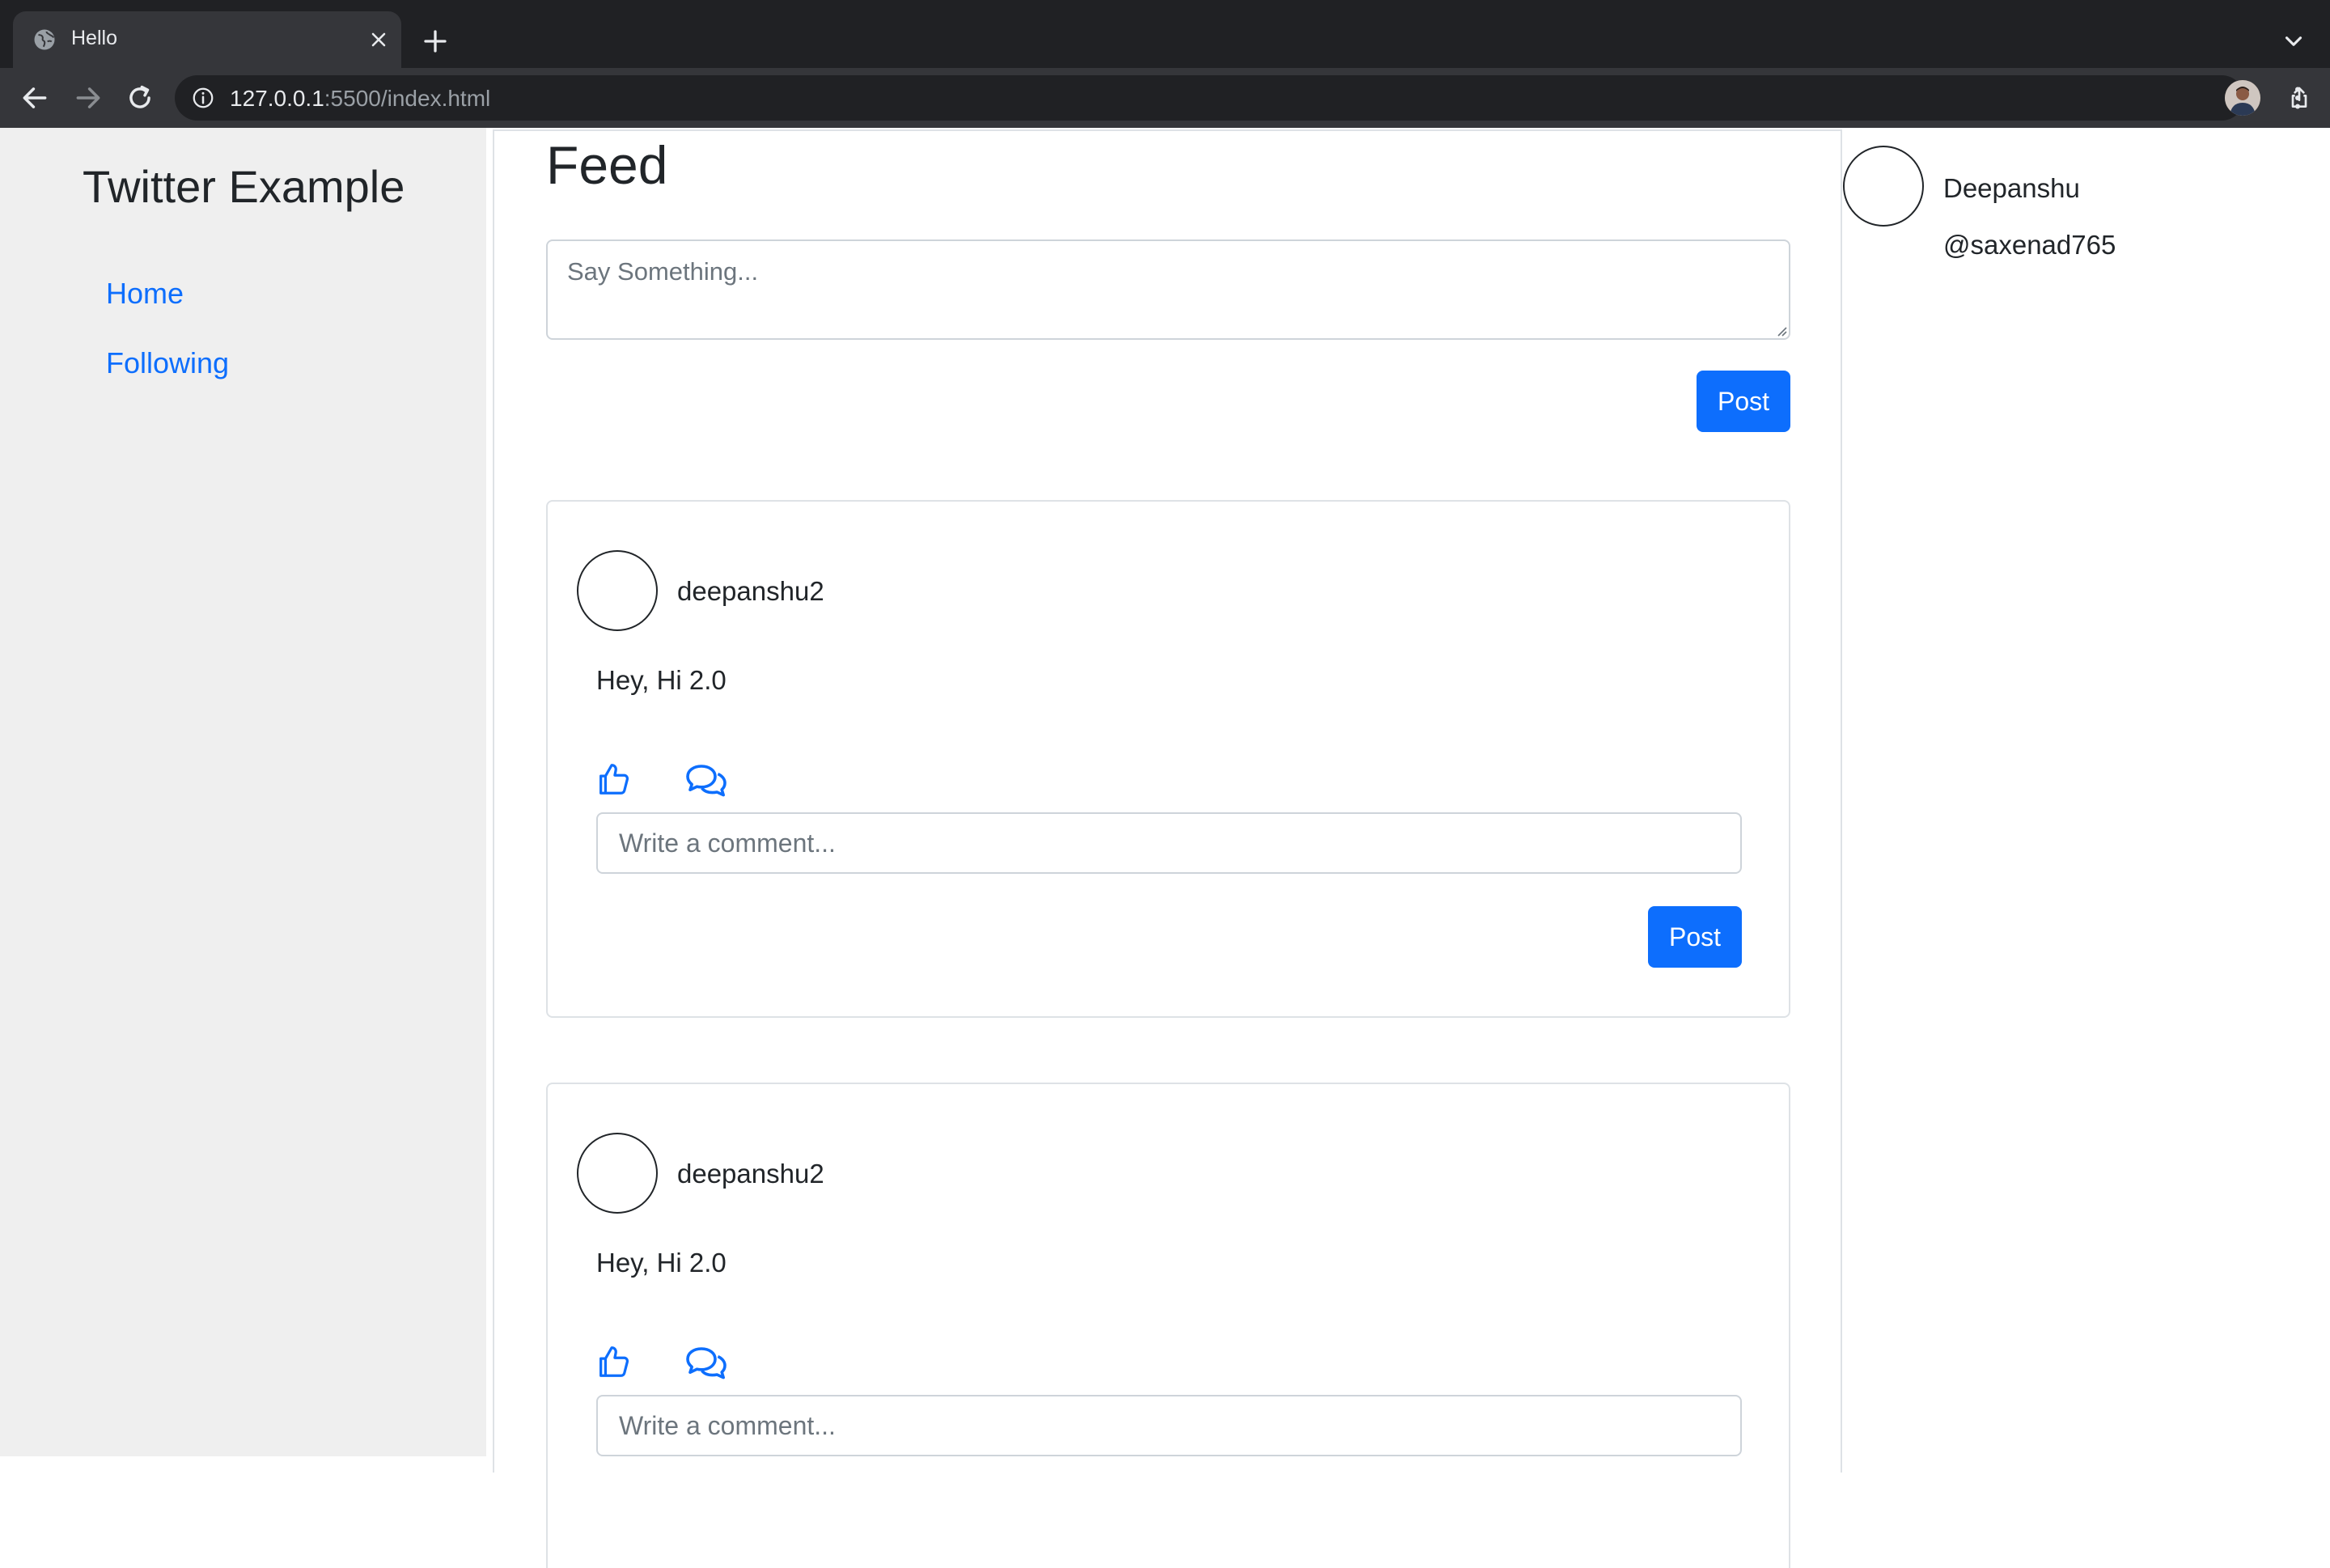 This screenshot has width=2330, height=1568. What do you see at coordinates (45, 40) in the screenshot?
I see `globe-icon` at bounding box center [45, 40].